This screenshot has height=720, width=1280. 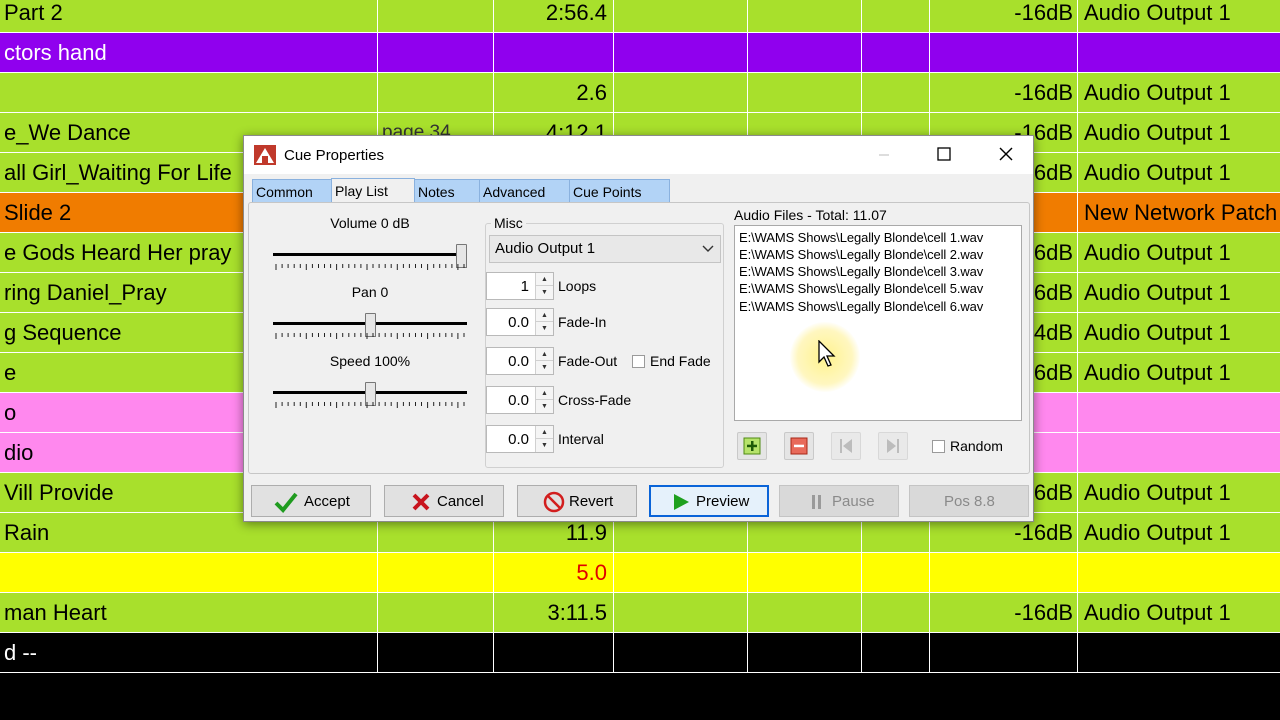 What do you see at coordinates (640, 53) in the screenshot?
I see `table-row: ctors hand` at bounding box center [640, 53].